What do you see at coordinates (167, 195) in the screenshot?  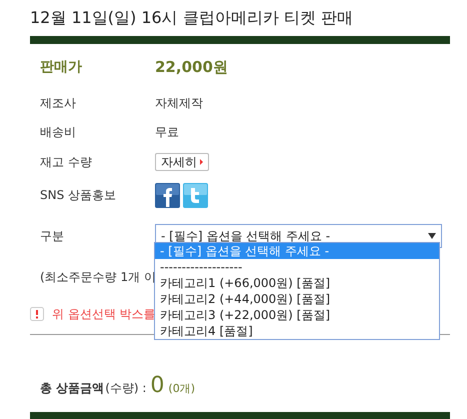 I see `facebook-icon` at bounding box center [167, 195].